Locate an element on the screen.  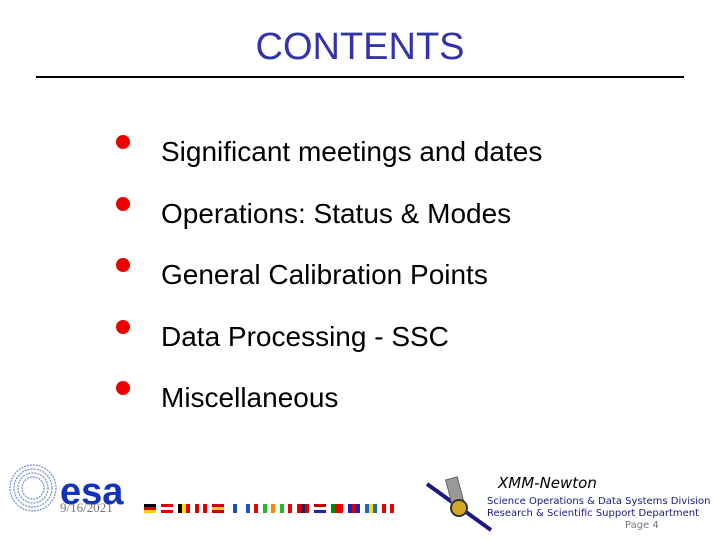
flag-sweden-icon is located at coordinates (371, 508).